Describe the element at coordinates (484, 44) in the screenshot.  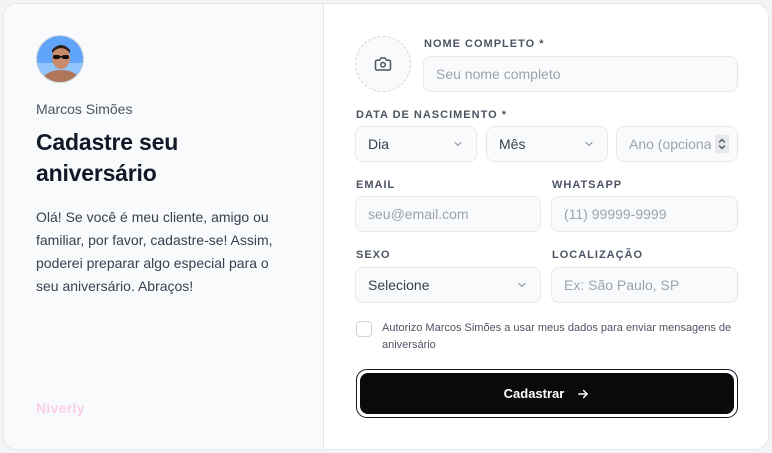
I see `full-name-label: NOME COMPLETO *` at that location.